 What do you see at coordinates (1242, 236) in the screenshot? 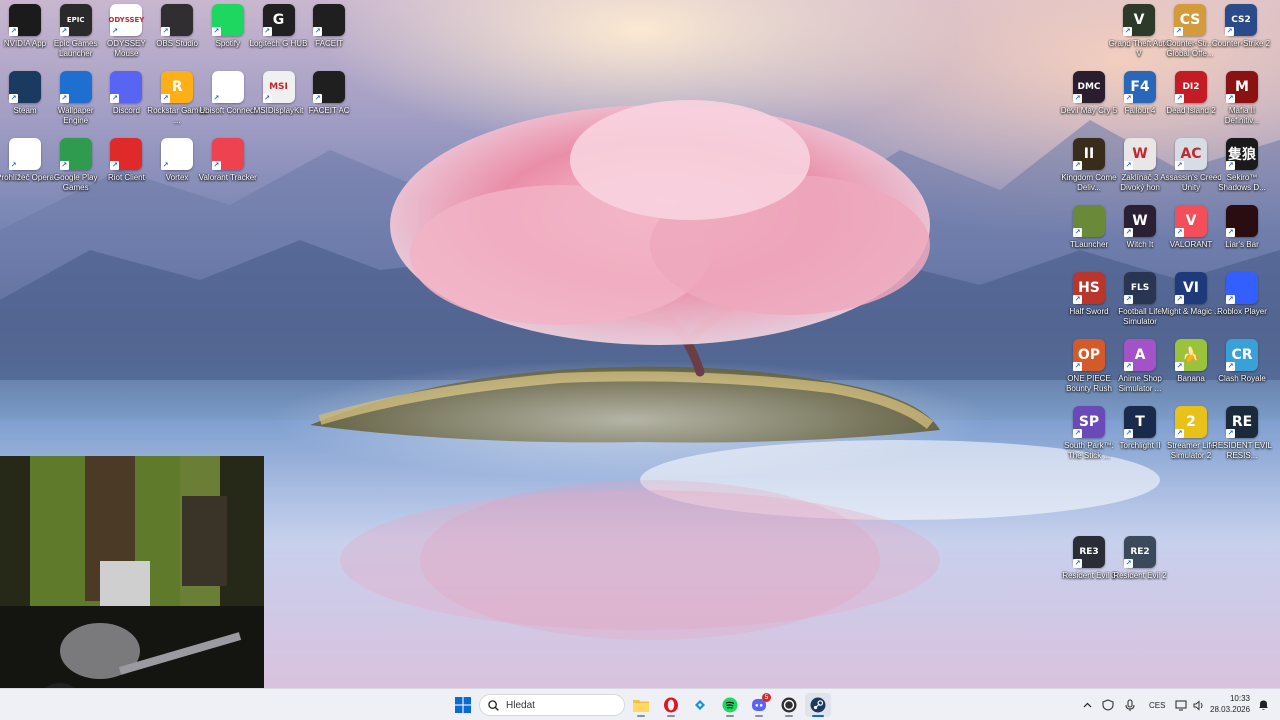
I see `desktop-shortcut: ↗ Liar's Bar` at bounding box center [1242, 236].